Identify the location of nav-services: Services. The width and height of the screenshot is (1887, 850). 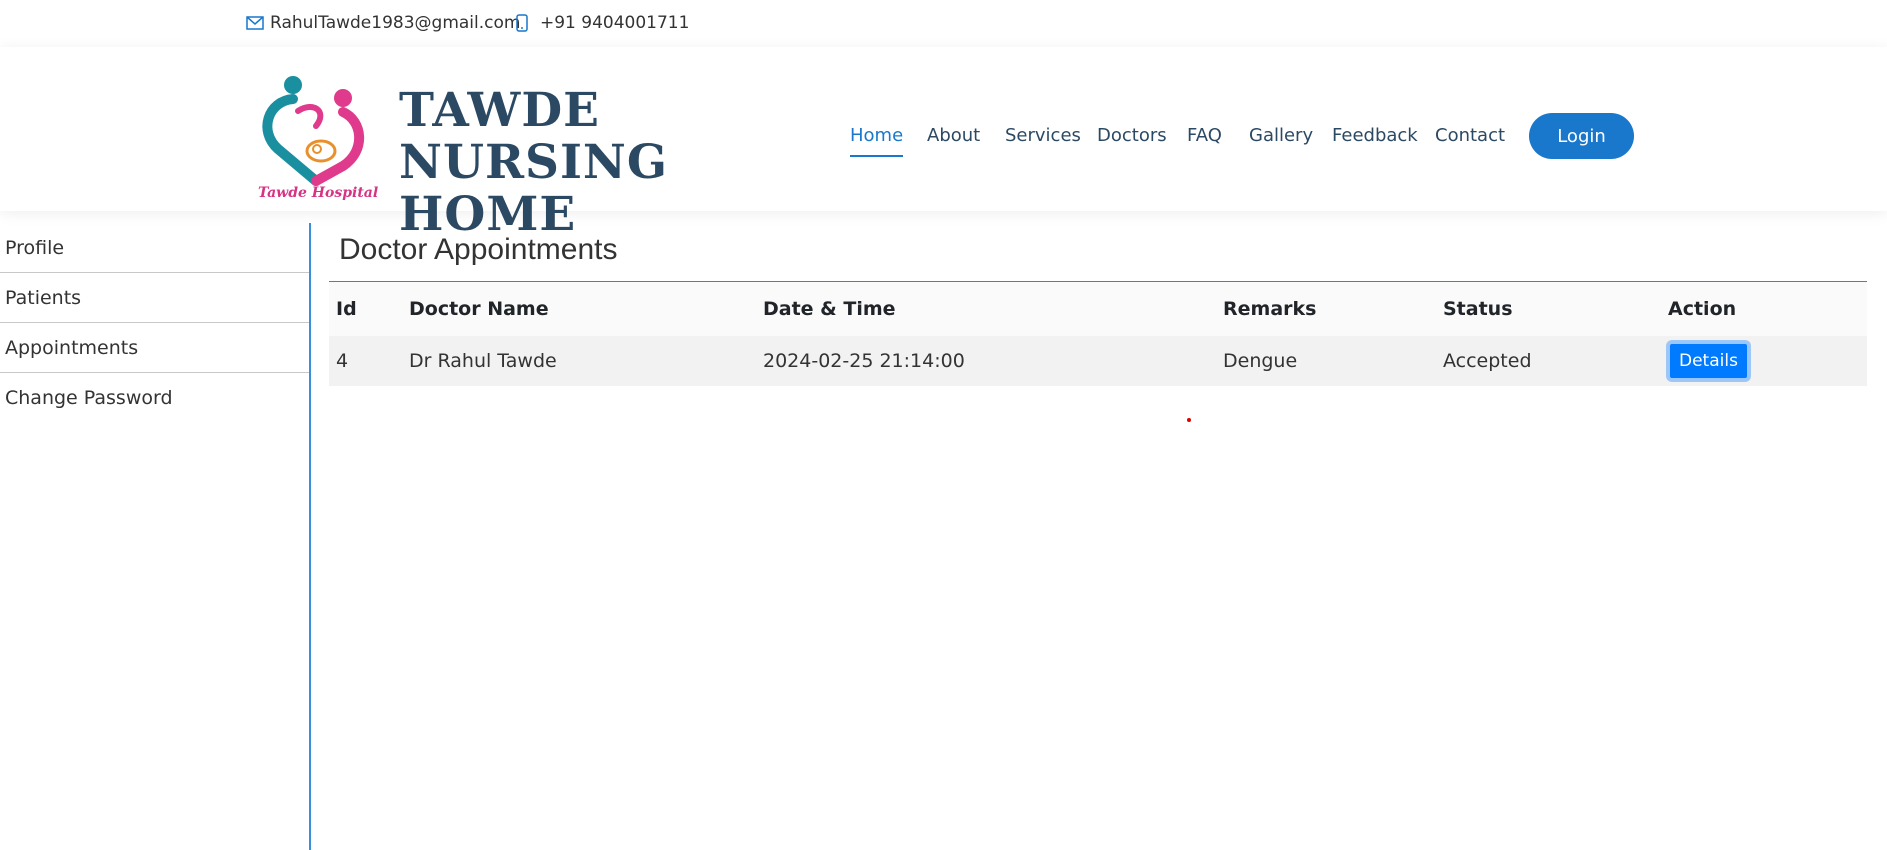
(1043, 140).